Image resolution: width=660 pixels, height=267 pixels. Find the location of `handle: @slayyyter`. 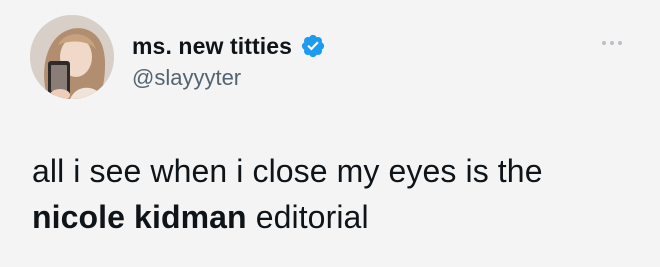

handle: @slayyyter is located at coordinates (186, 78).